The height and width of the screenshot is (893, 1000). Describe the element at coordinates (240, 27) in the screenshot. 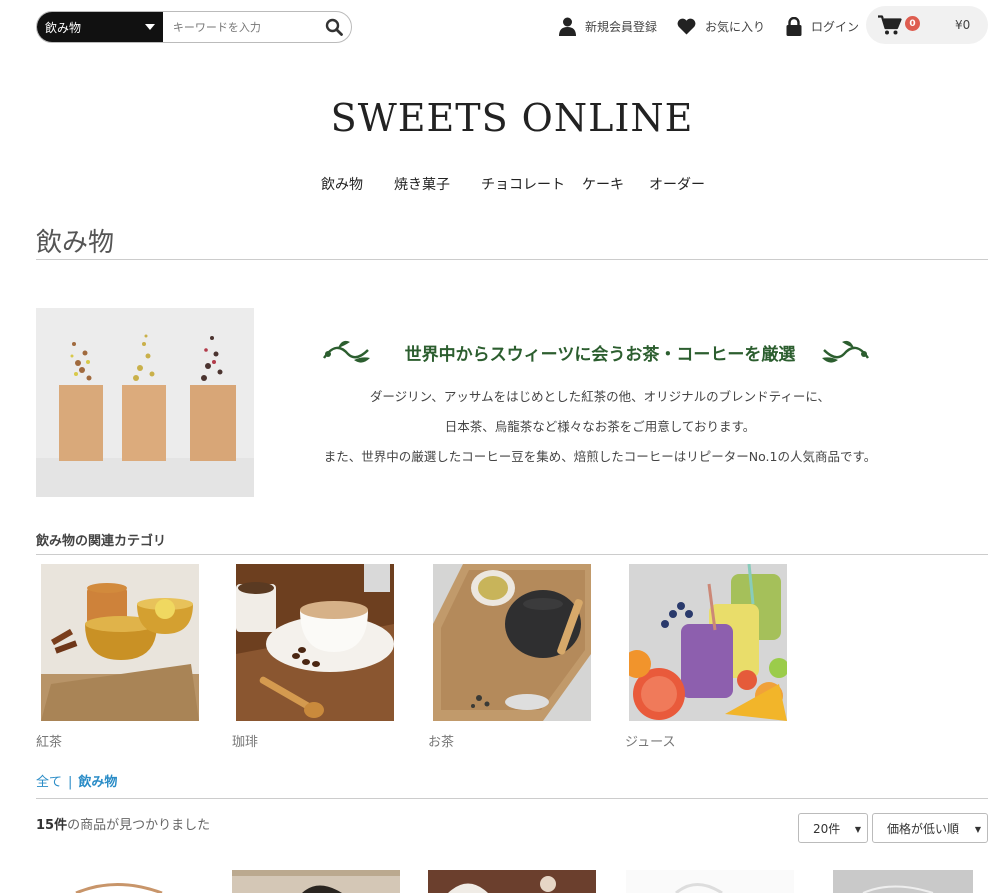

I see `keyword-input` at that location.